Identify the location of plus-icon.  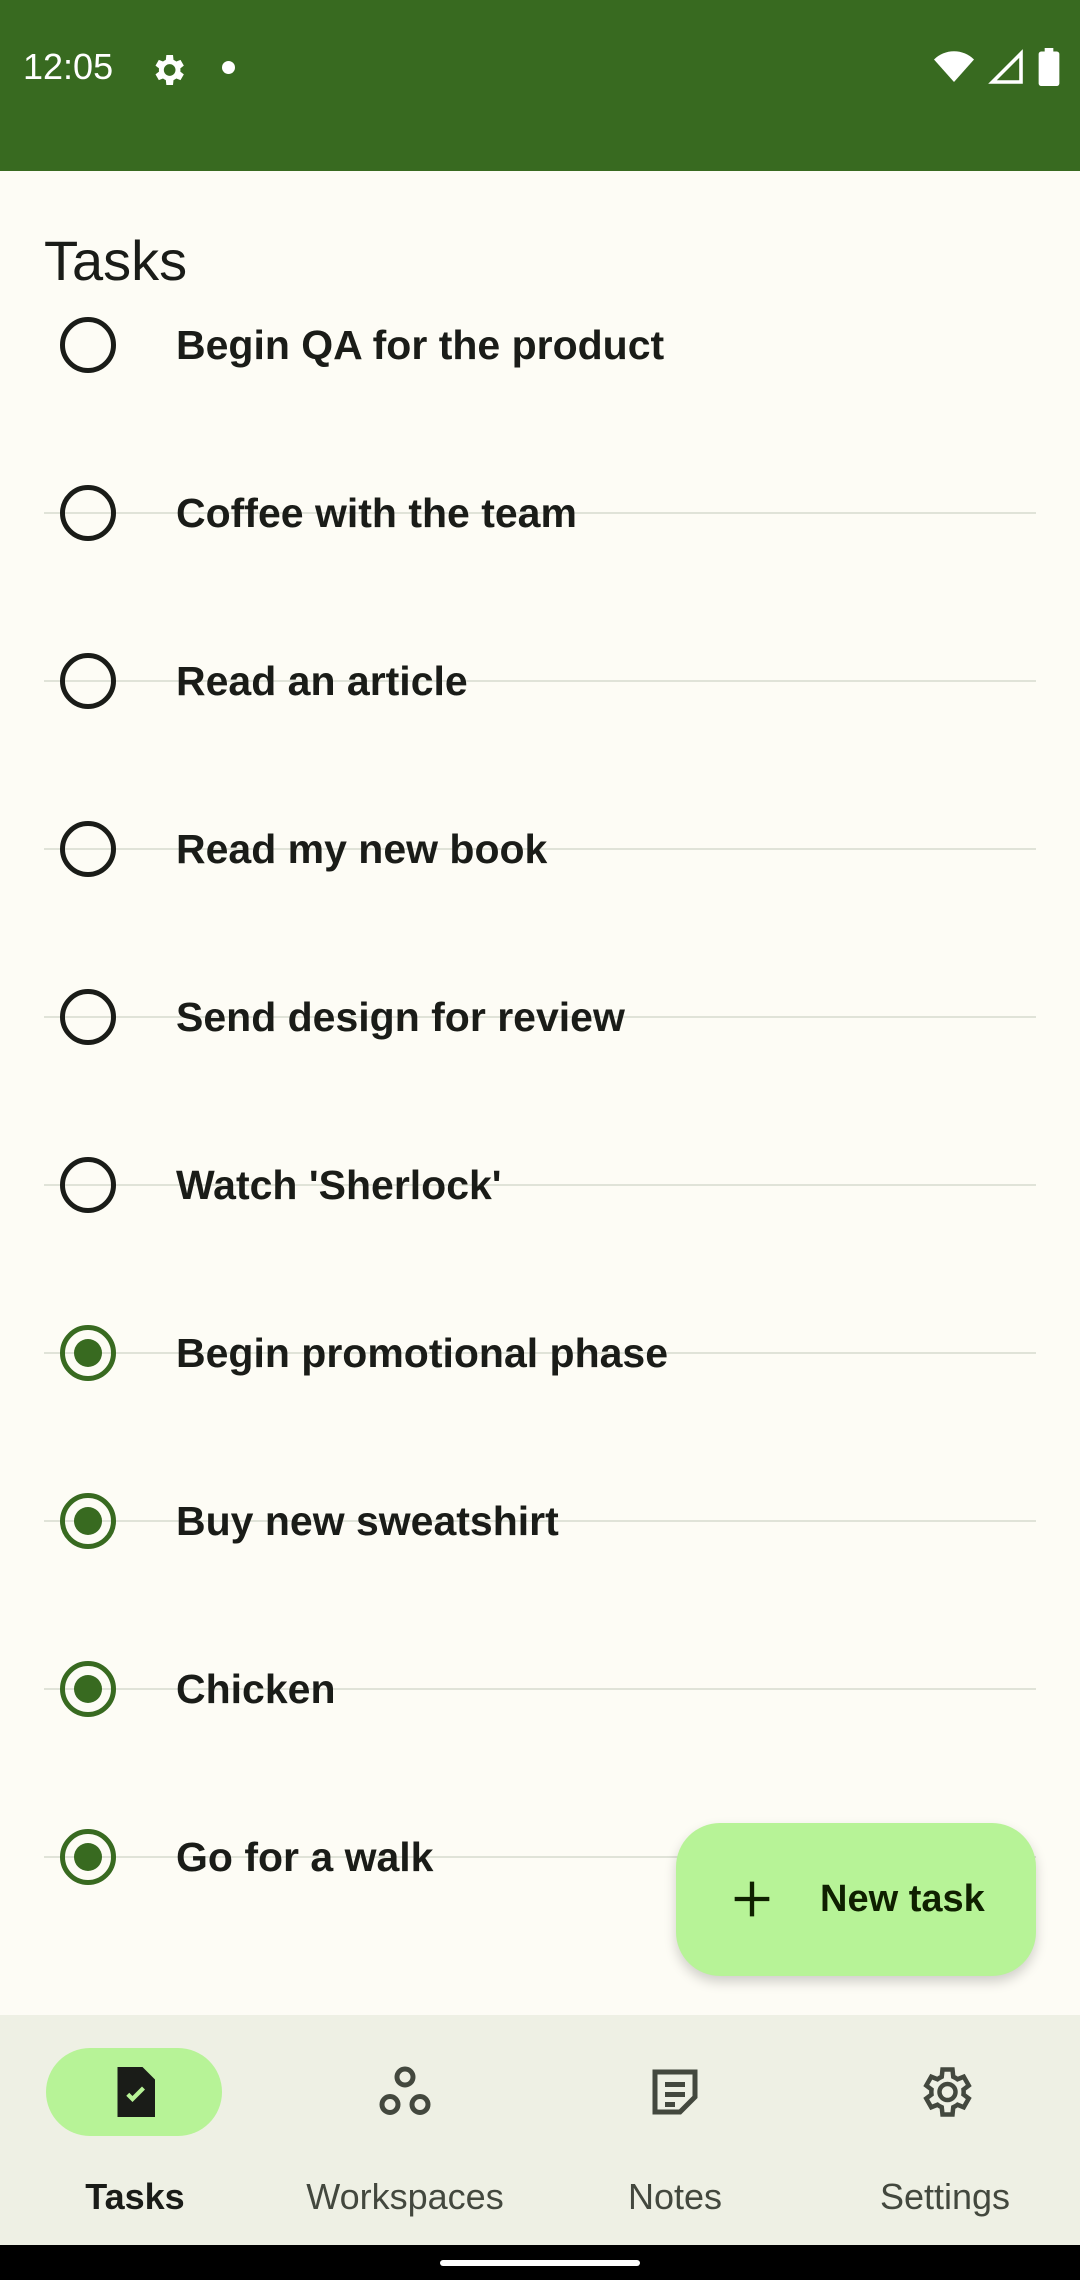
(752, 1899).